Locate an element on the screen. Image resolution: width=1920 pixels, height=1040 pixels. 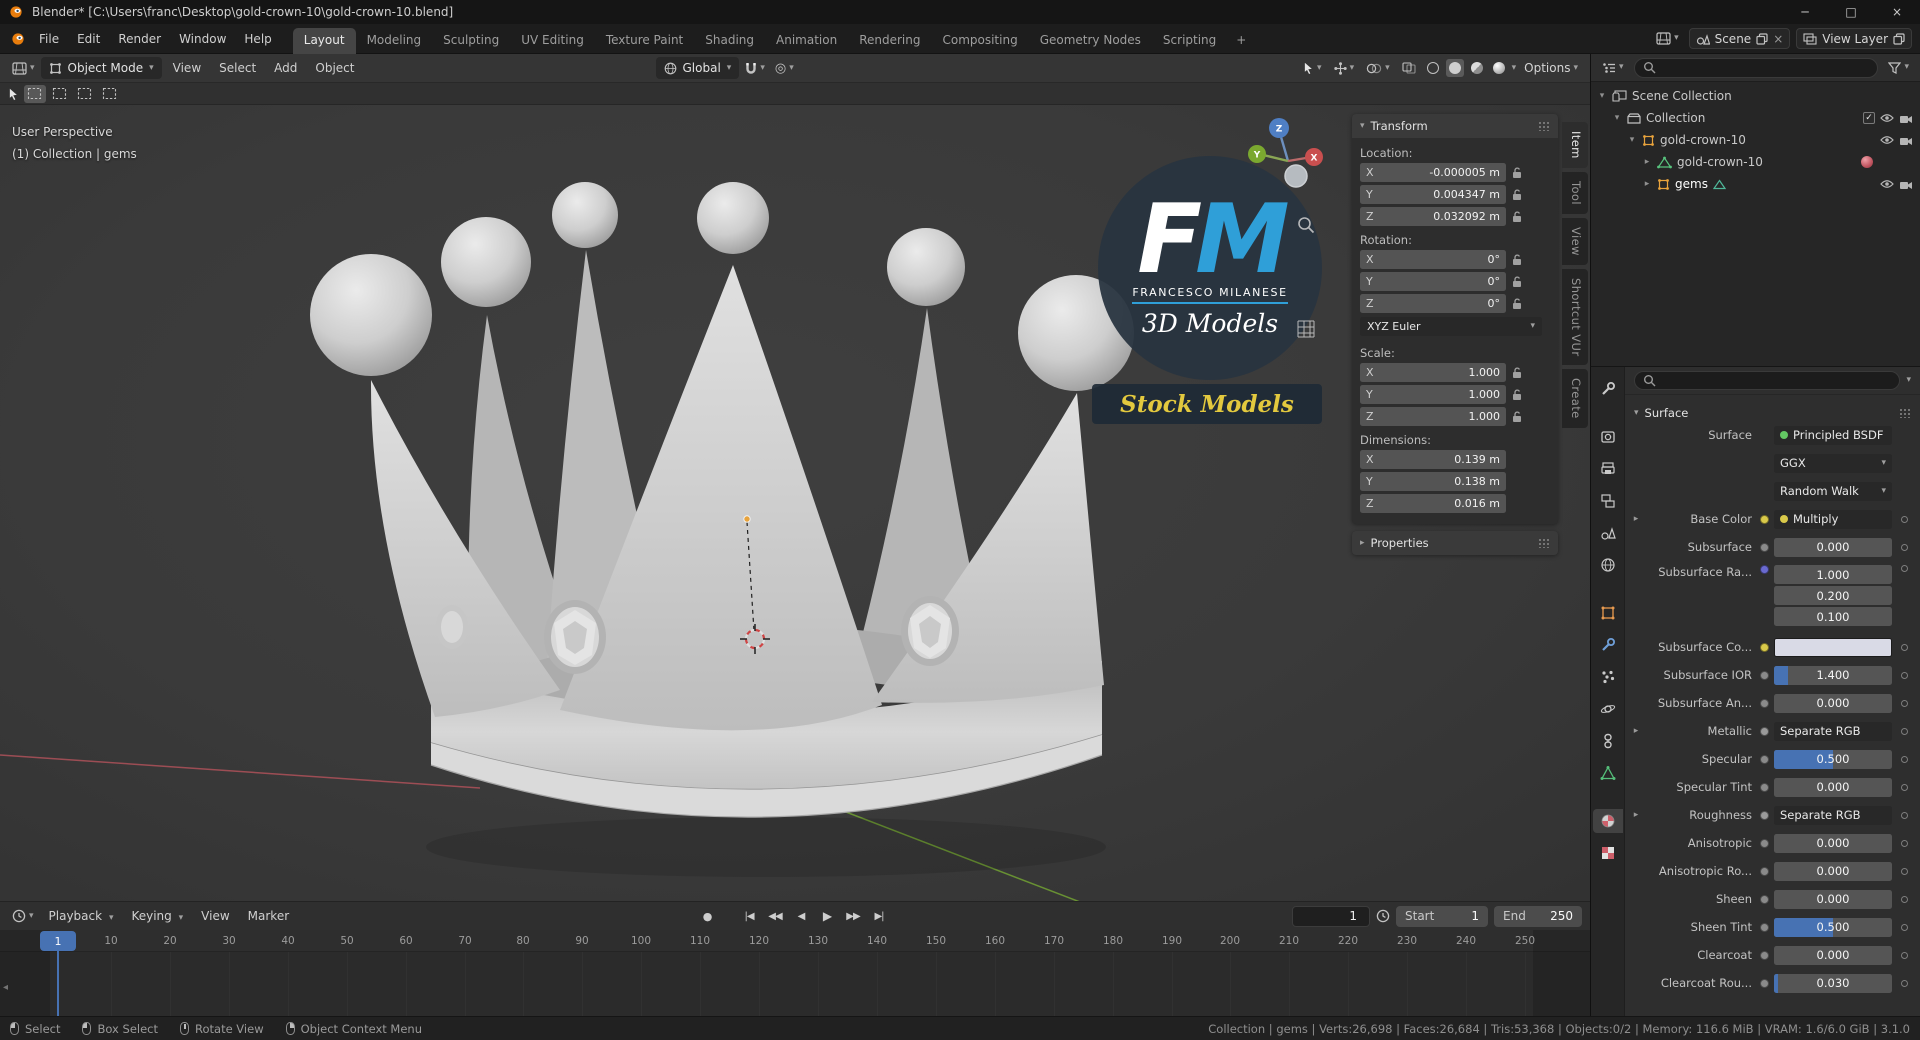
properties-tab-scene is located at coordinates (1608, 533).